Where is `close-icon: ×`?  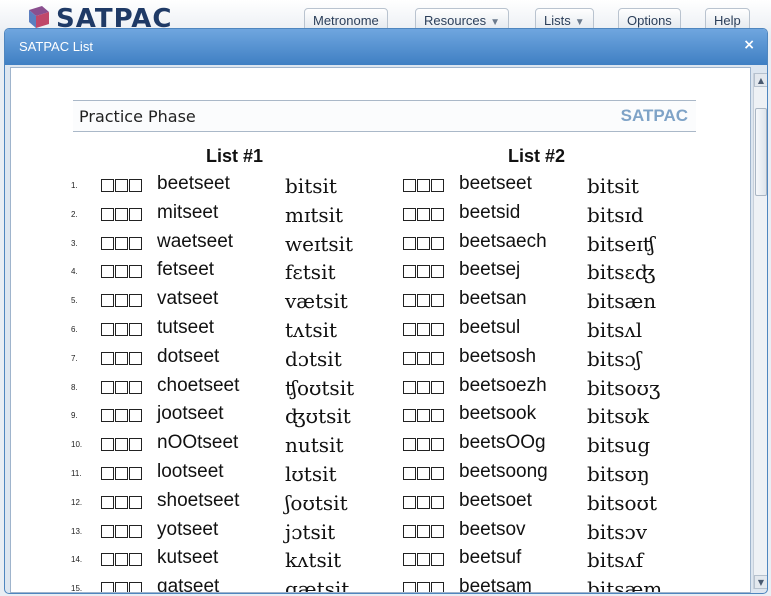 close-icon: × is located at coordinates (749, 45).